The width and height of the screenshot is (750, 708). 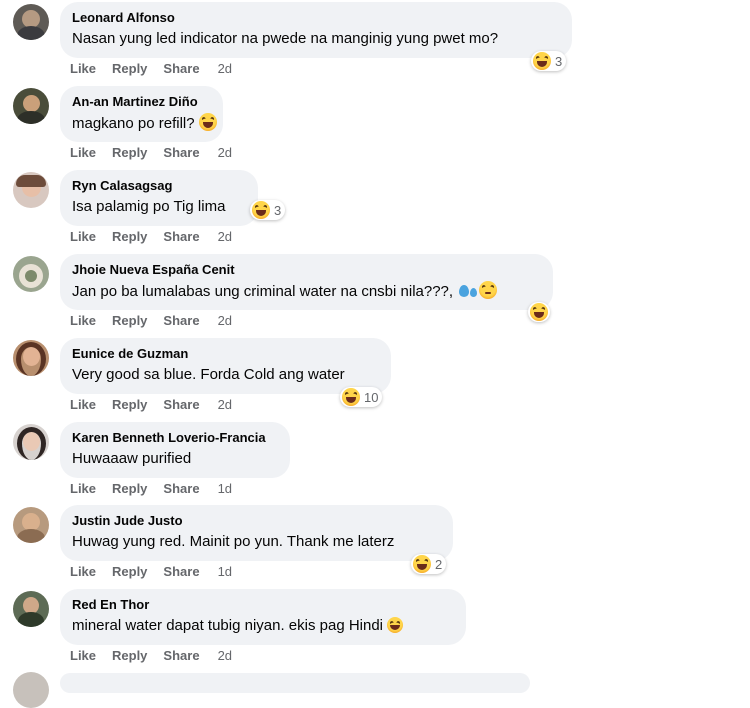 What do you see at coordinates (316, 18) in the screenshot?
I see `comment-author: Leonard Alfonso` at bounding box center [316, 18].